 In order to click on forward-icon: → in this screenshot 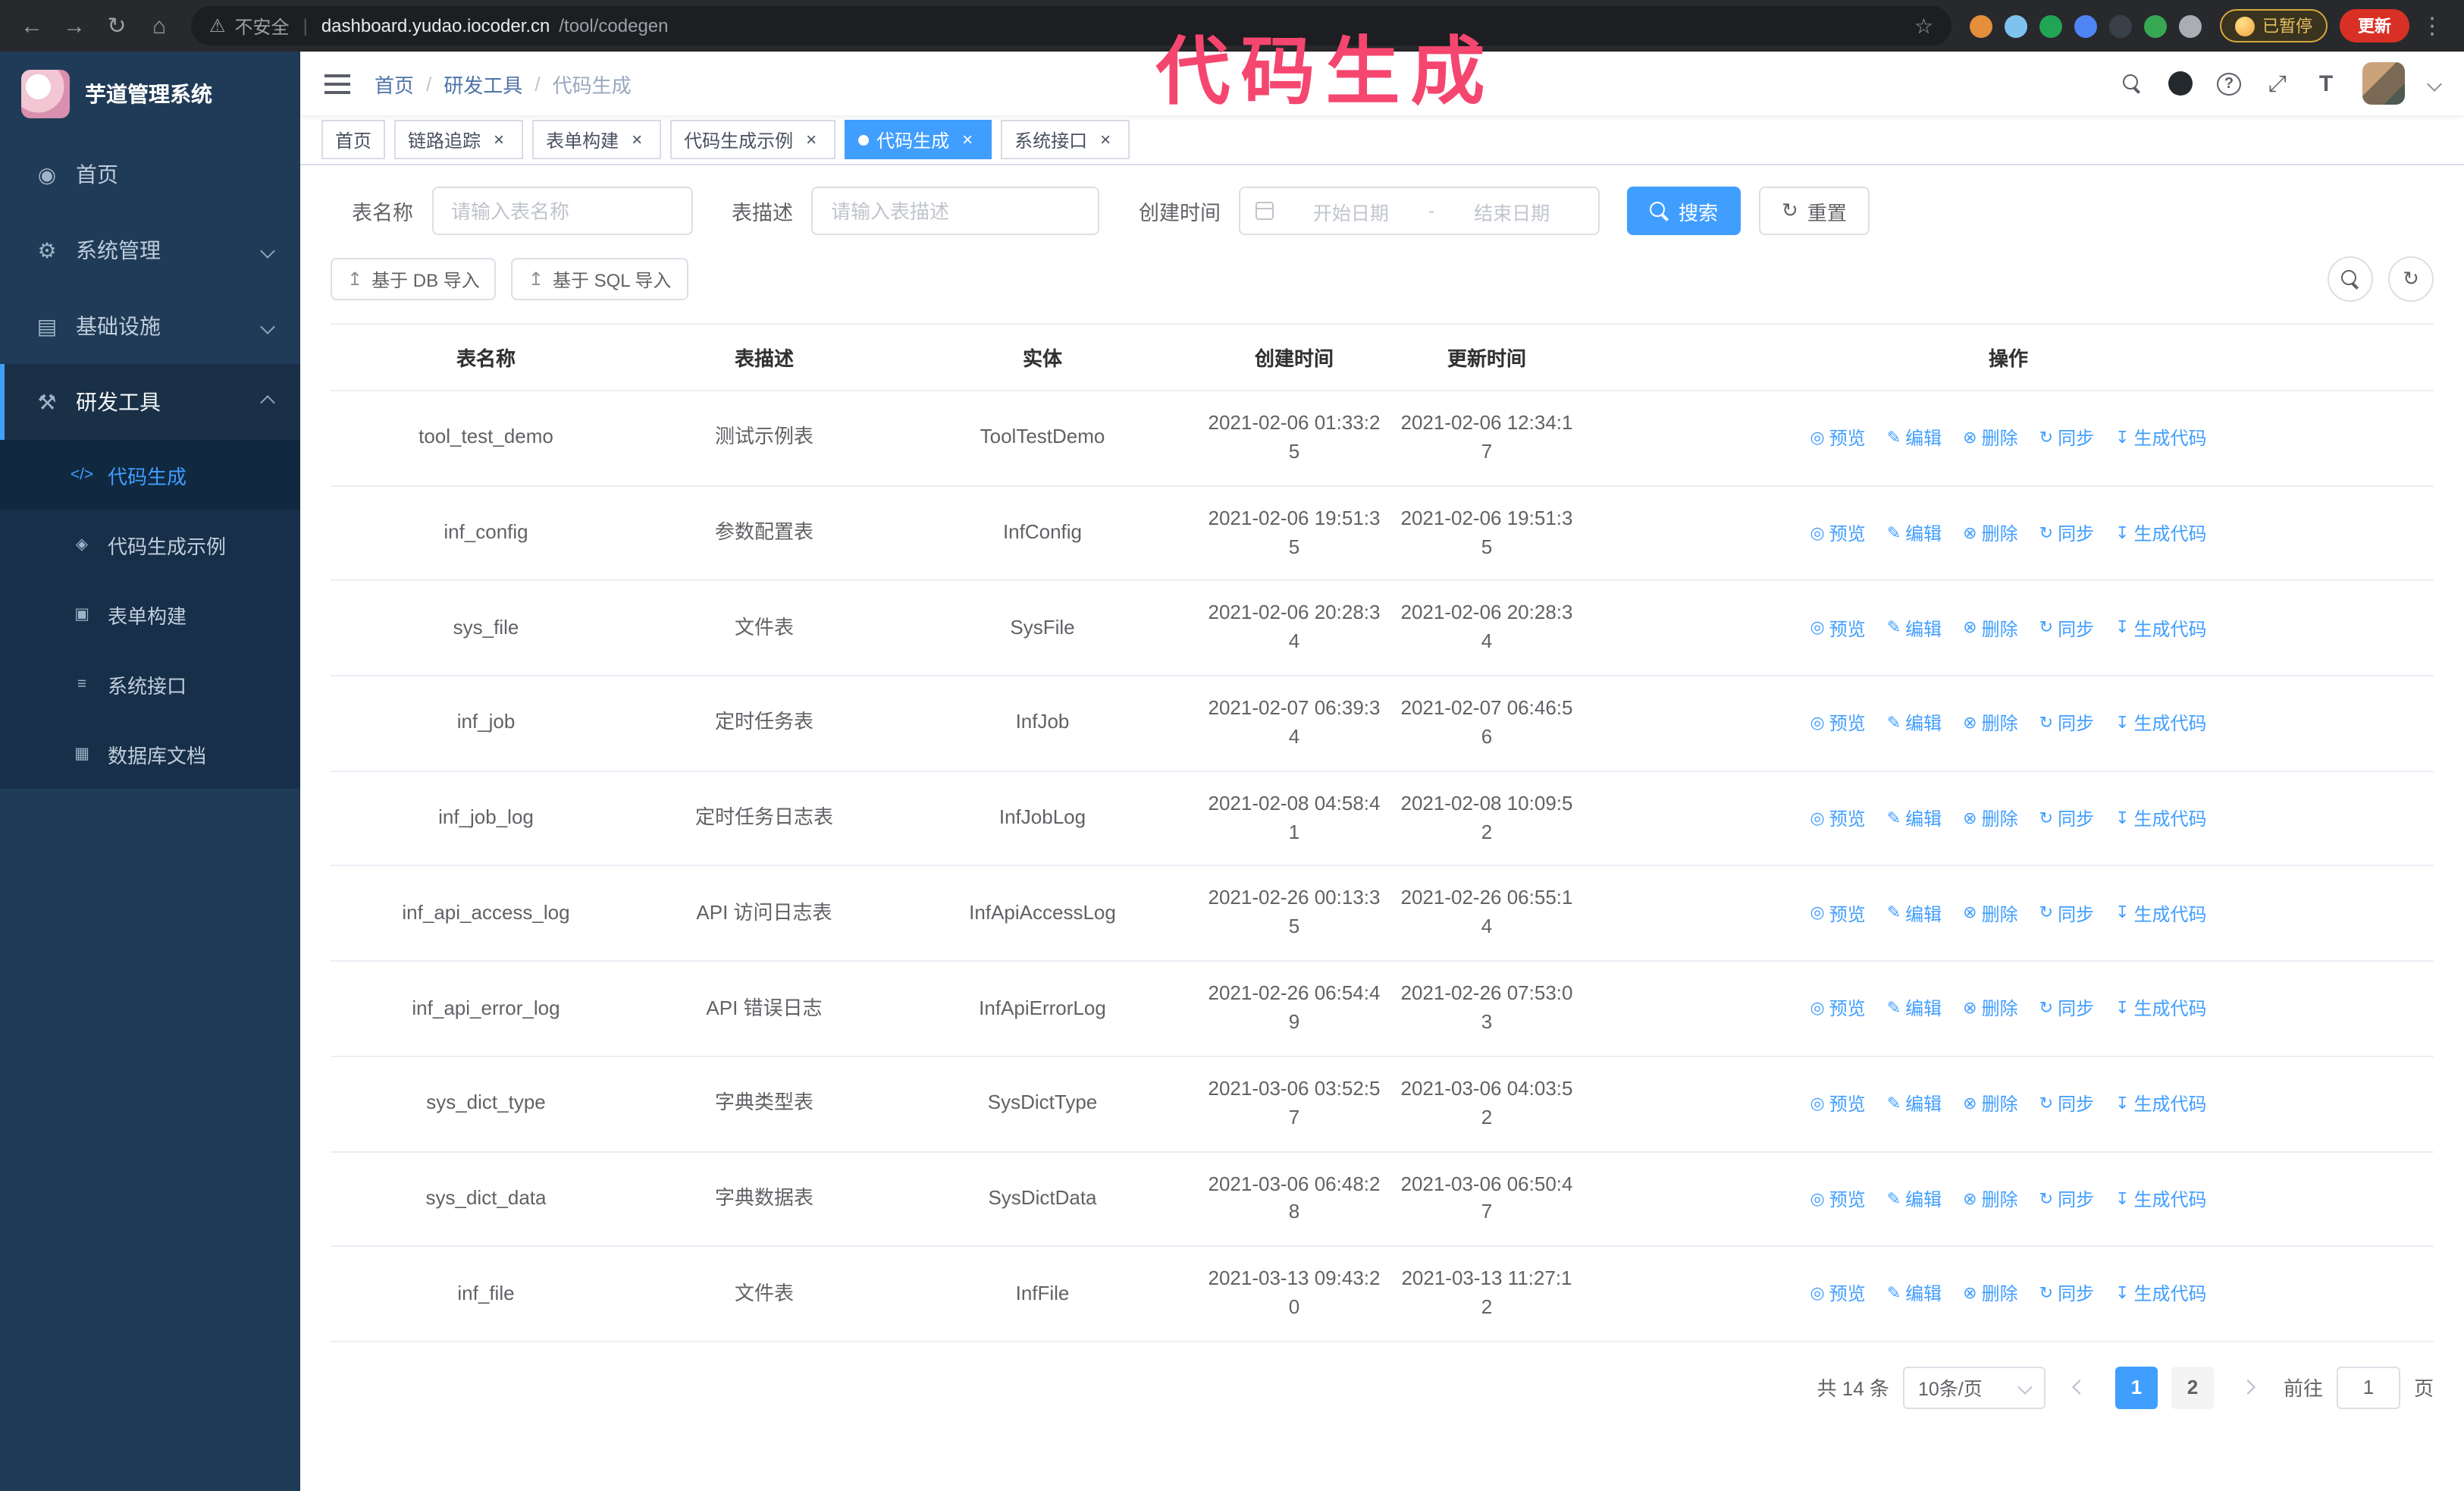, I will do `click(74, 26)`.